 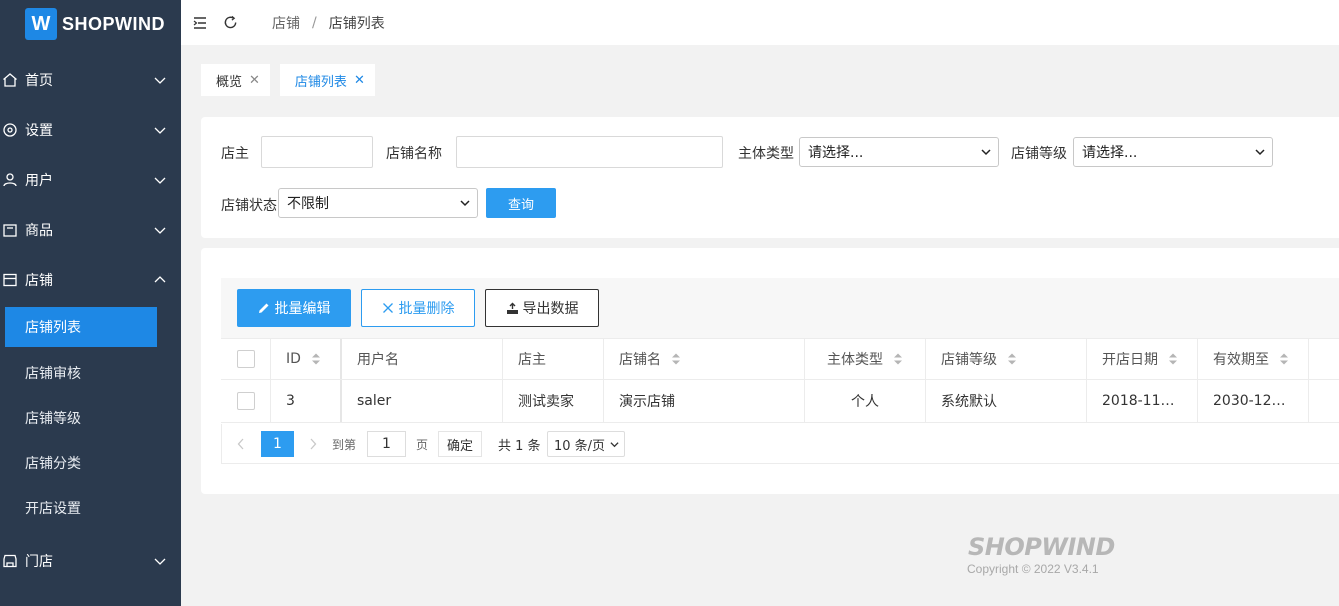 I want to click on sidebar-item-label: 商品, so click(x=39, y=231).